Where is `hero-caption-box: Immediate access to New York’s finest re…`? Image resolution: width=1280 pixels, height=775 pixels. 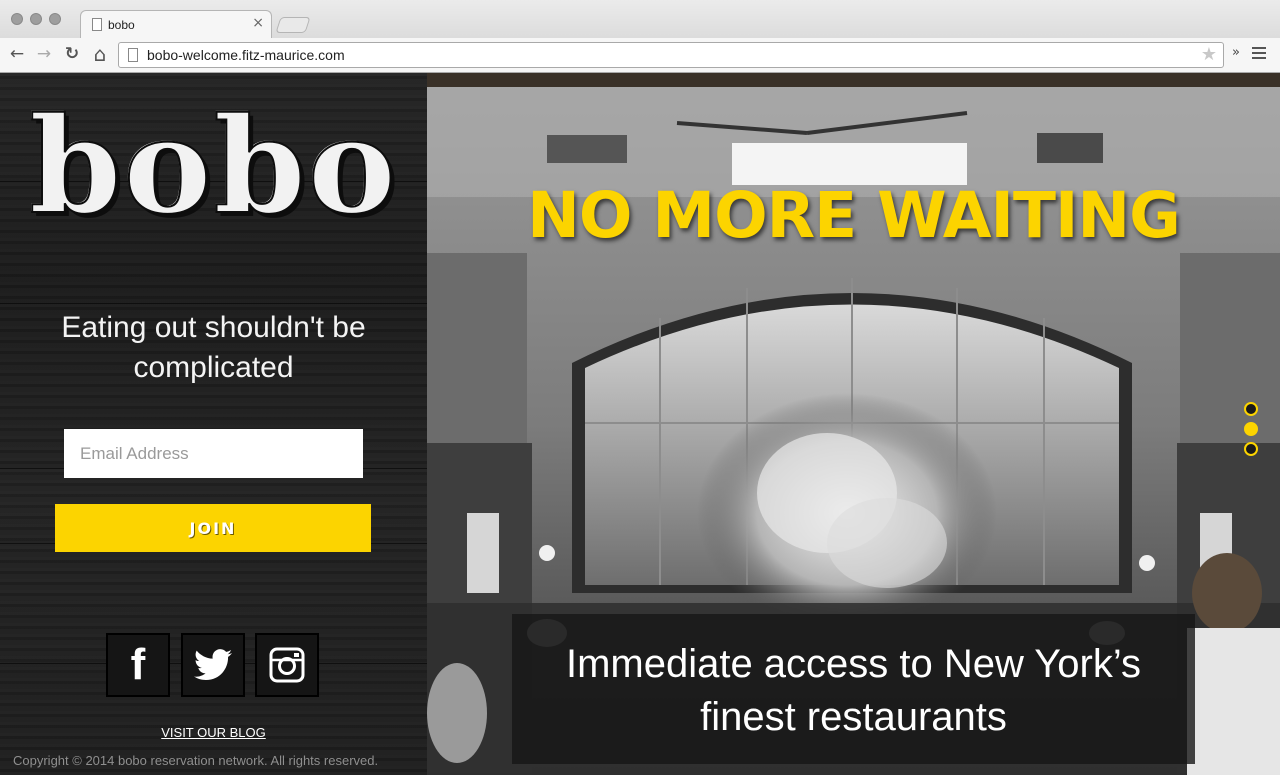 hero-caption-box: Immediate access to New York’s finest re… is located at coordinates (853, 689).